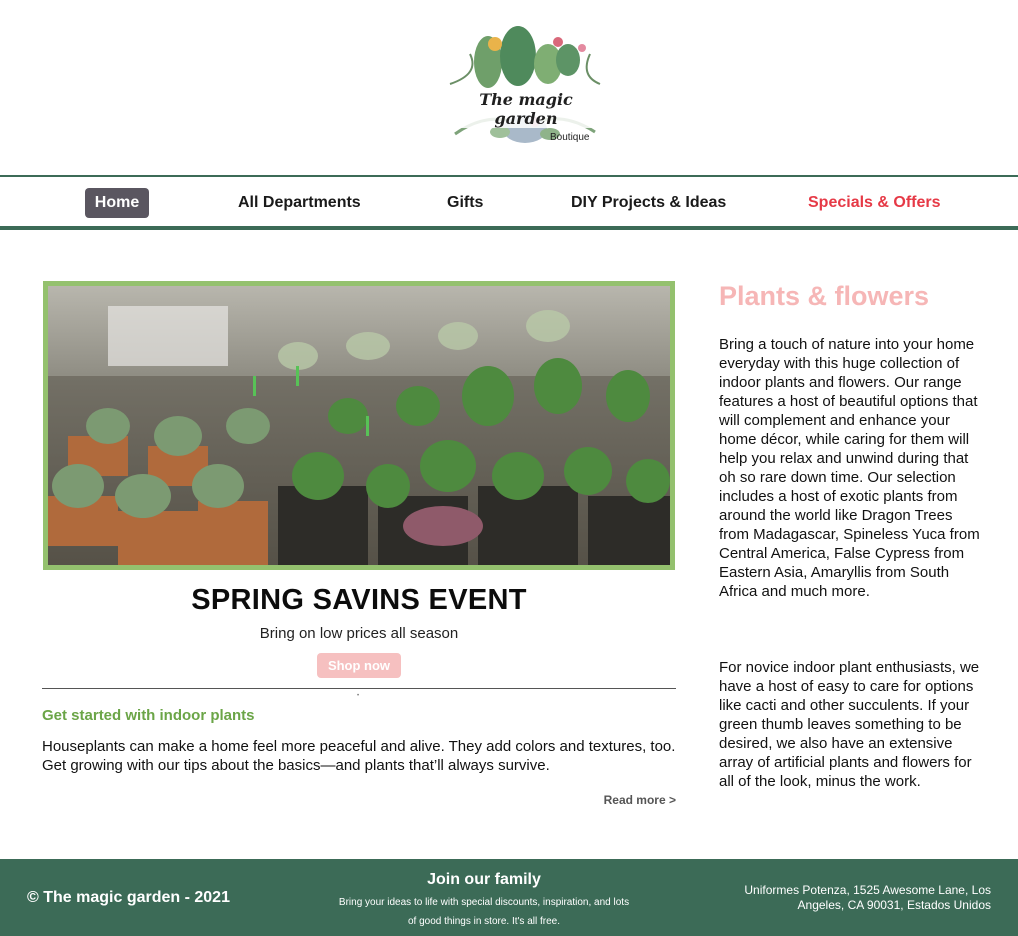 This screenshot has height=936, width=1018. I want to click on nav-gifts: Gifts, so click(465, 203).